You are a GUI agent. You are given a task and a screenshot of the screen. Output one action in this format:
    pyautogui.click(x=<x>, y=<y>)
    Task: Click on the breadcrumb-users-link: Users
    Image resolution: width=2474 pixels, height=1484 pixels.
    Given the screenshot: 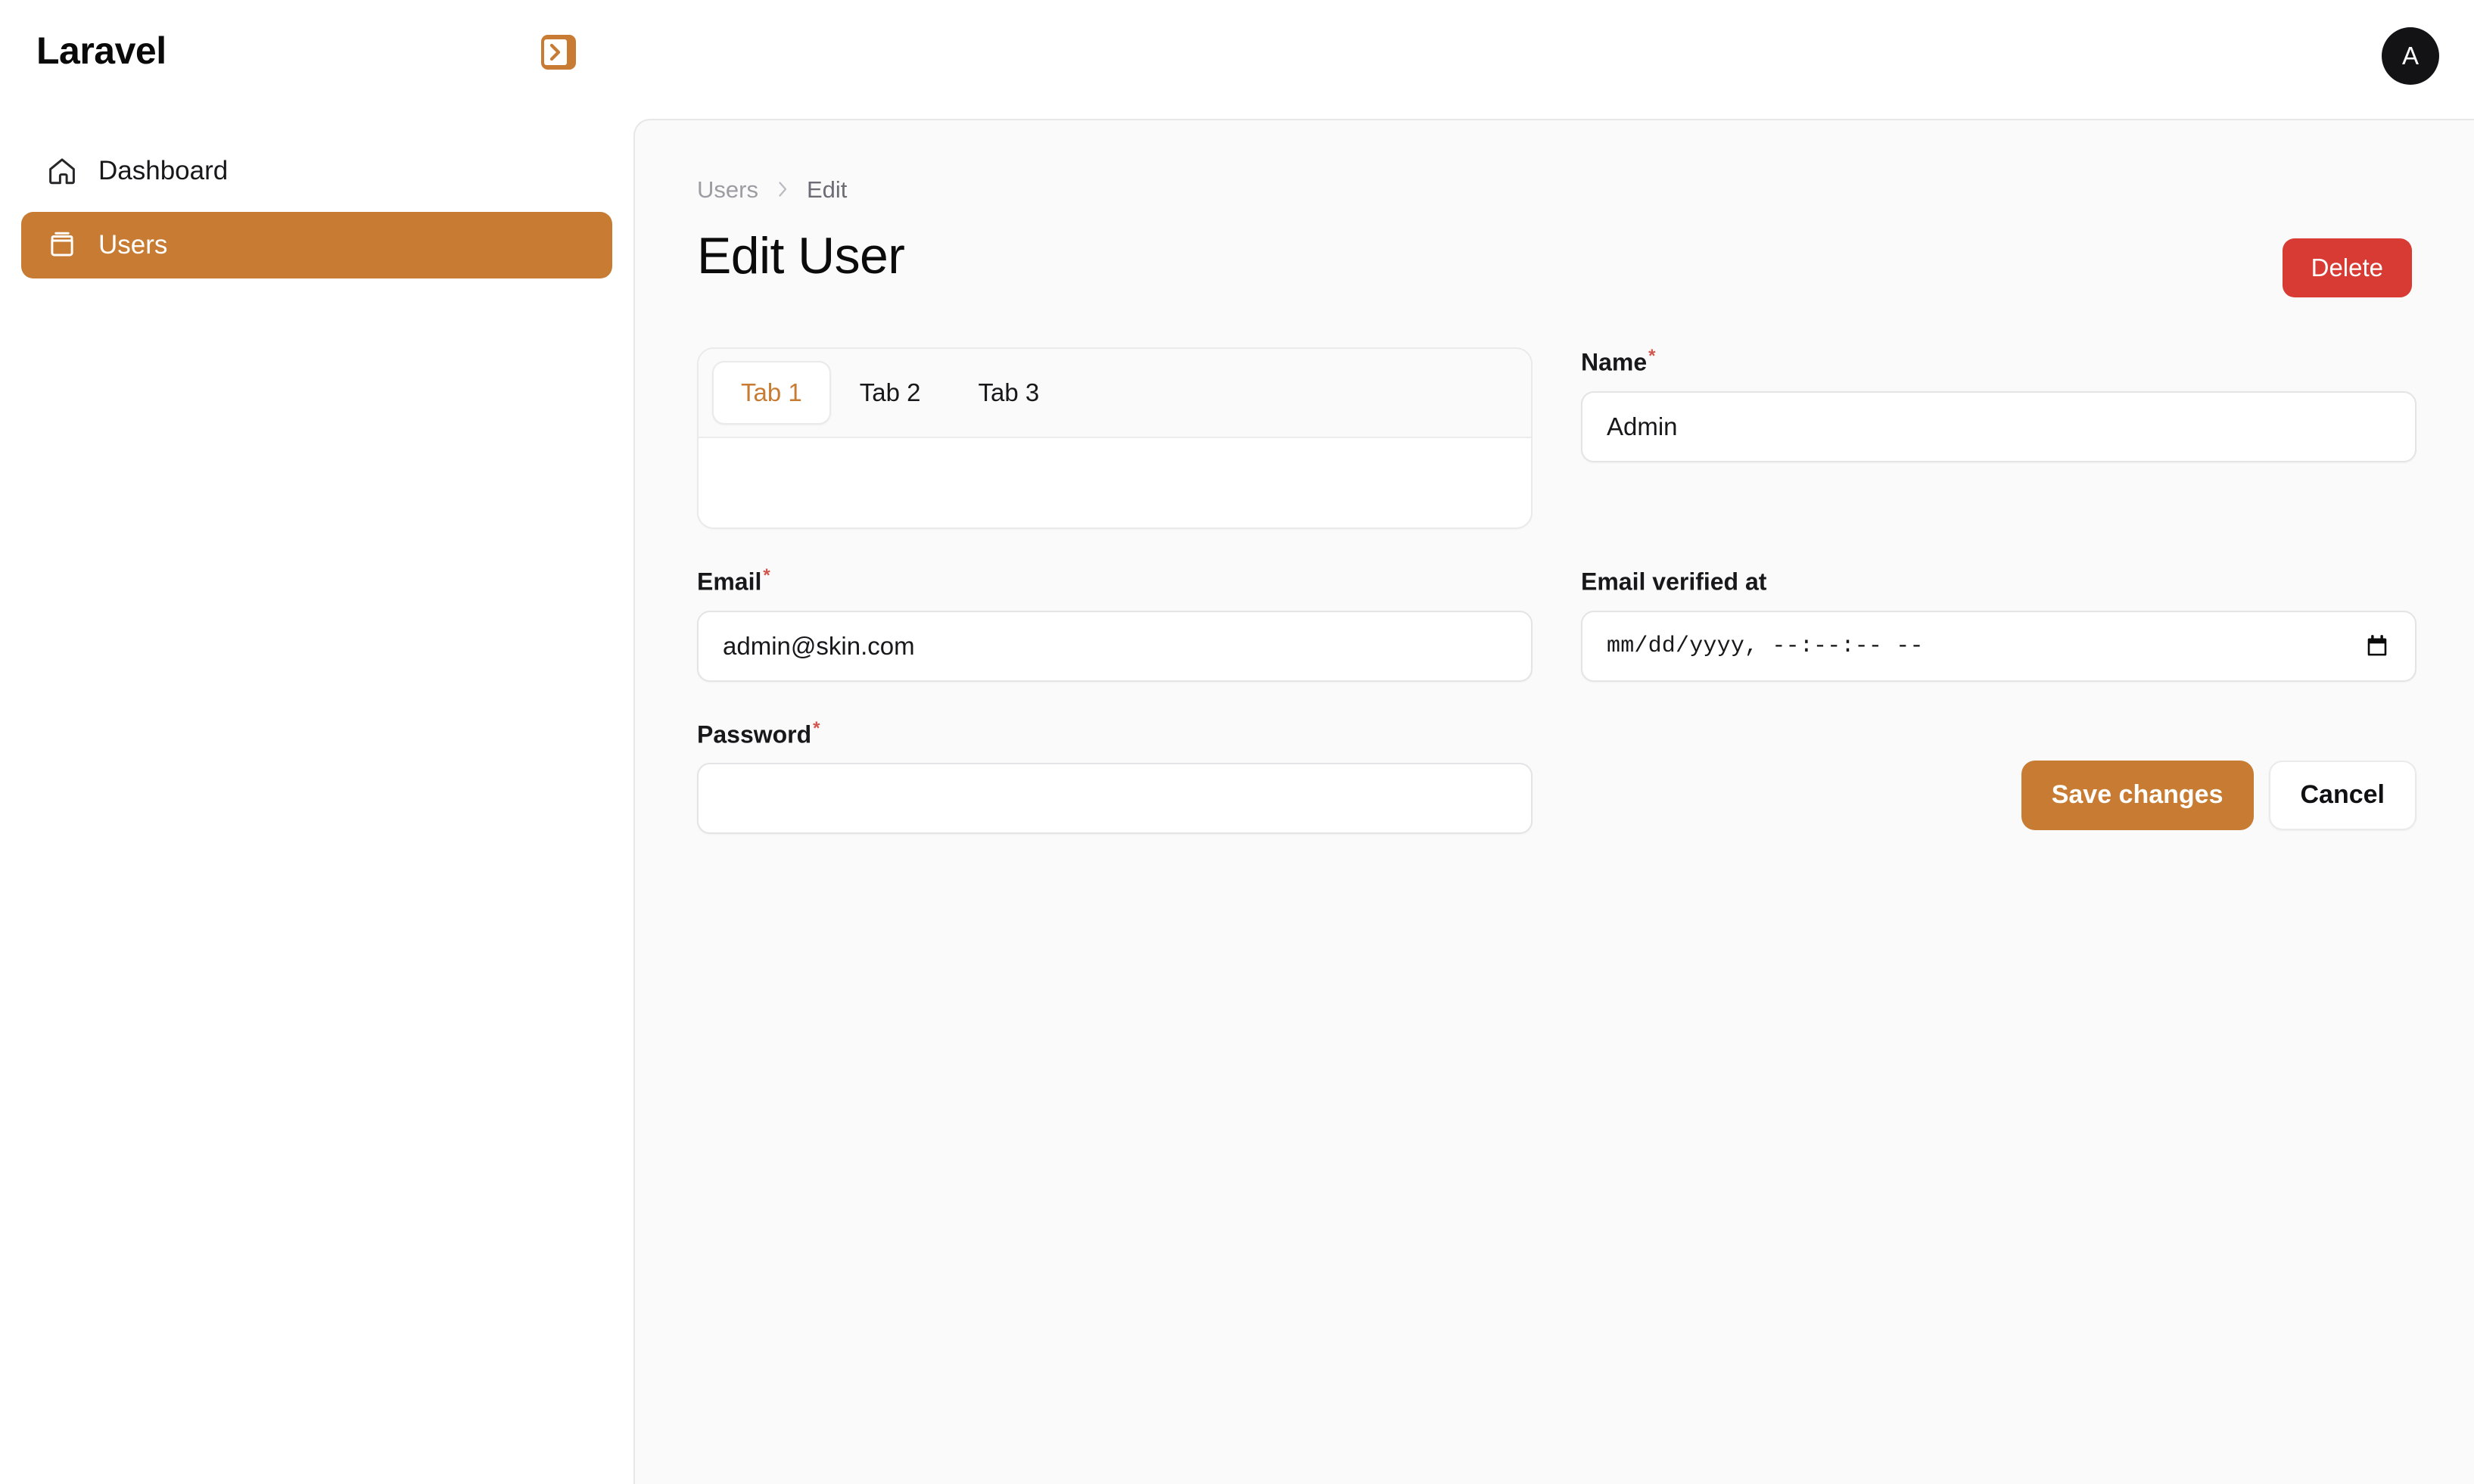 What is the action you would take?
    pyautogui.click(x=727, y=189)
    